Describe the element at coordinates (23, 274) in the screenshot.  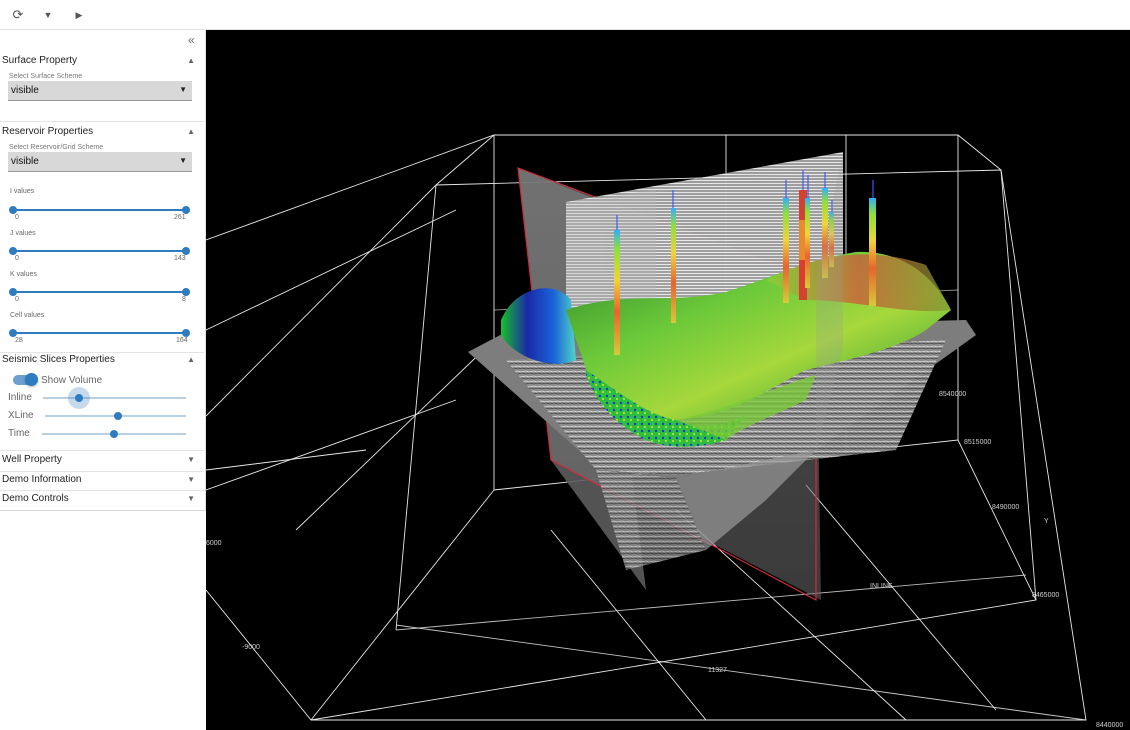
I see `range-label-k: K values` at that location.